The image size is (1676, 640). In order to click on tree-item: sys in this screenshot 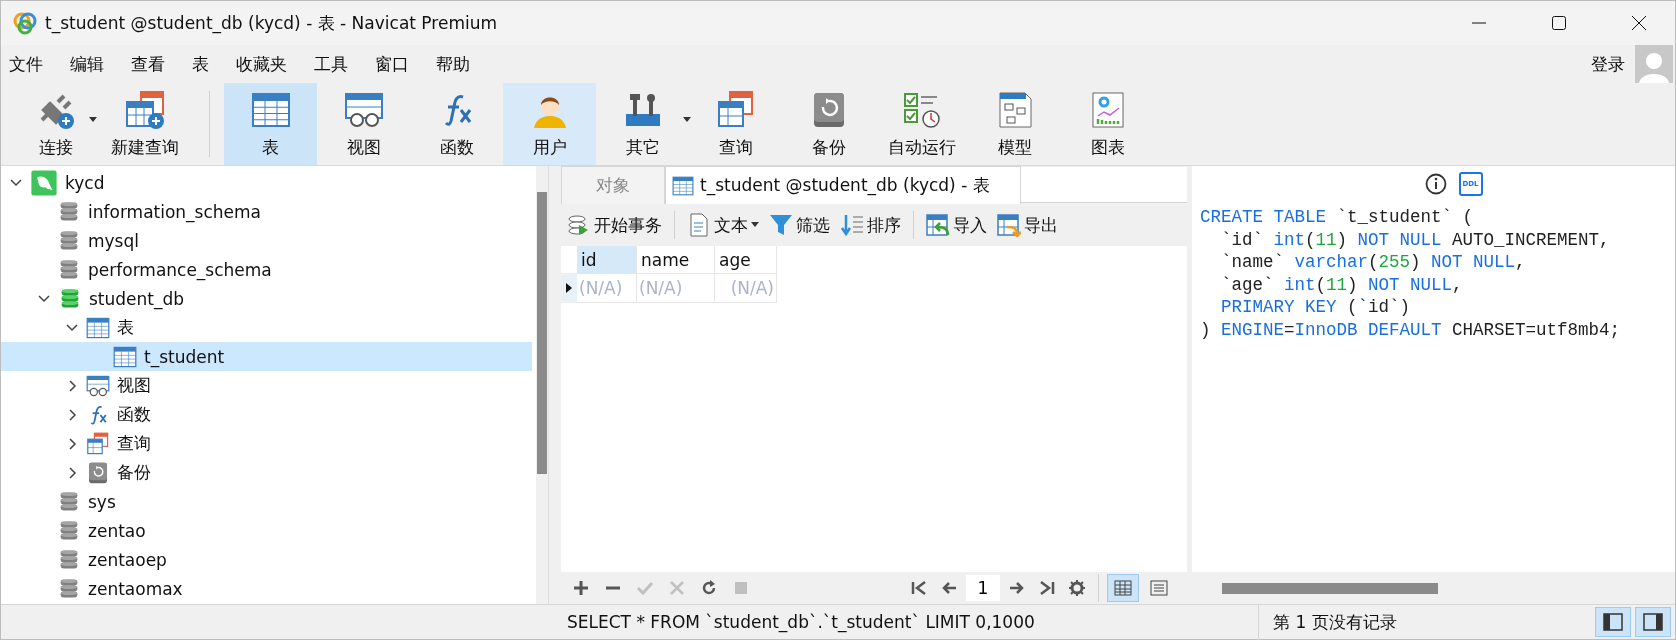, I will do `click(266, 501)`.